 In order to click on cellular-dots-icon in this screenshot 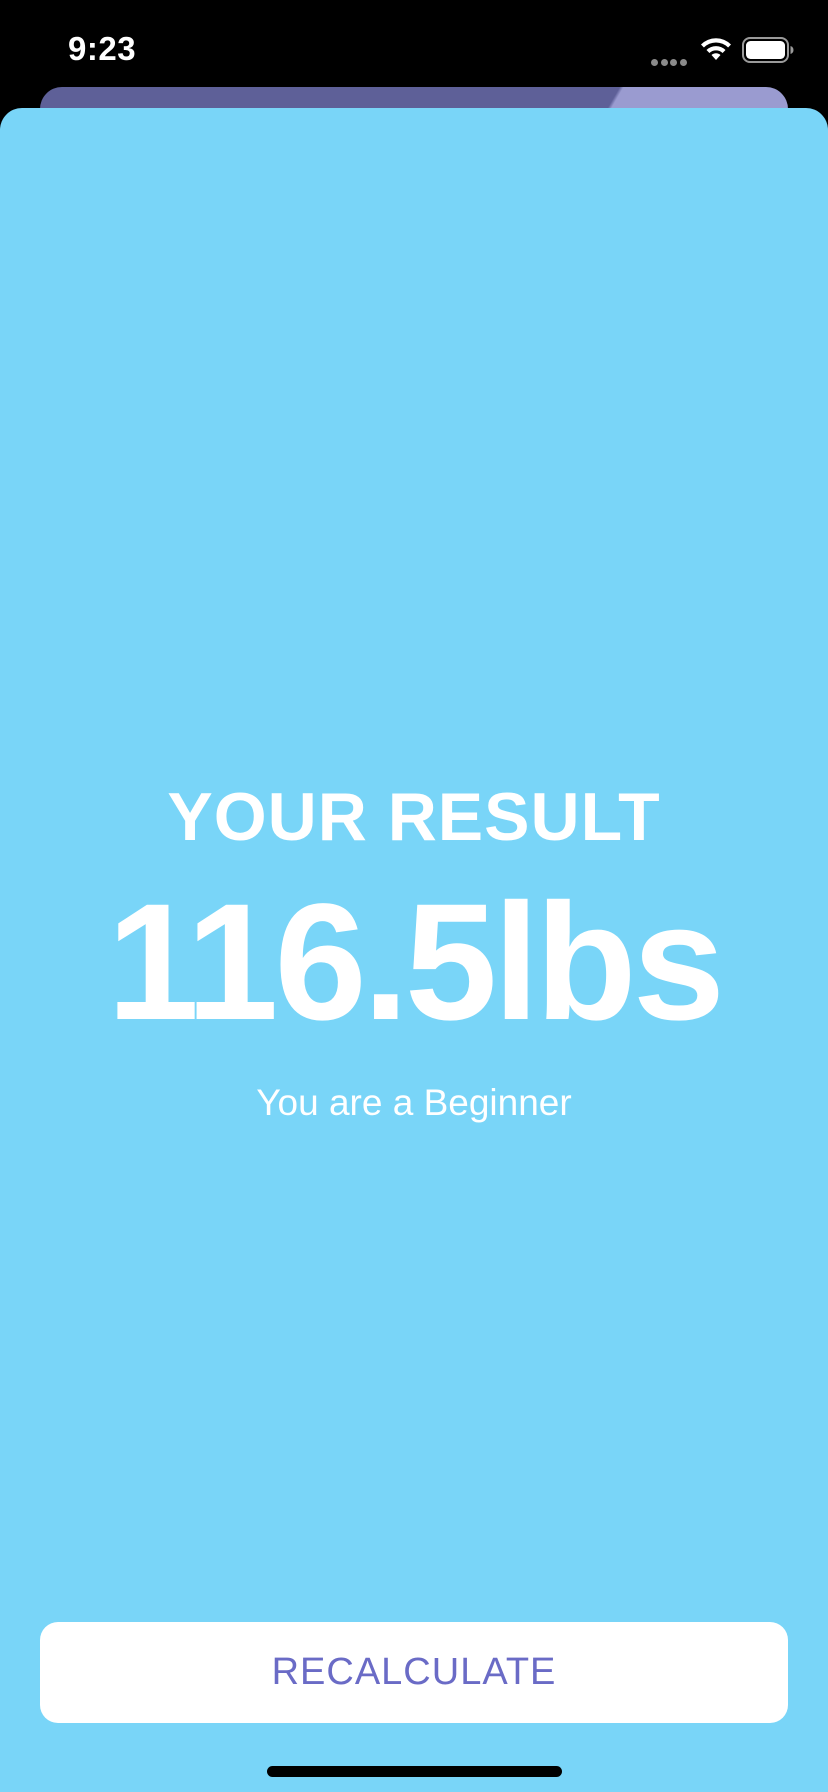, I will do `click(671, 59)`.